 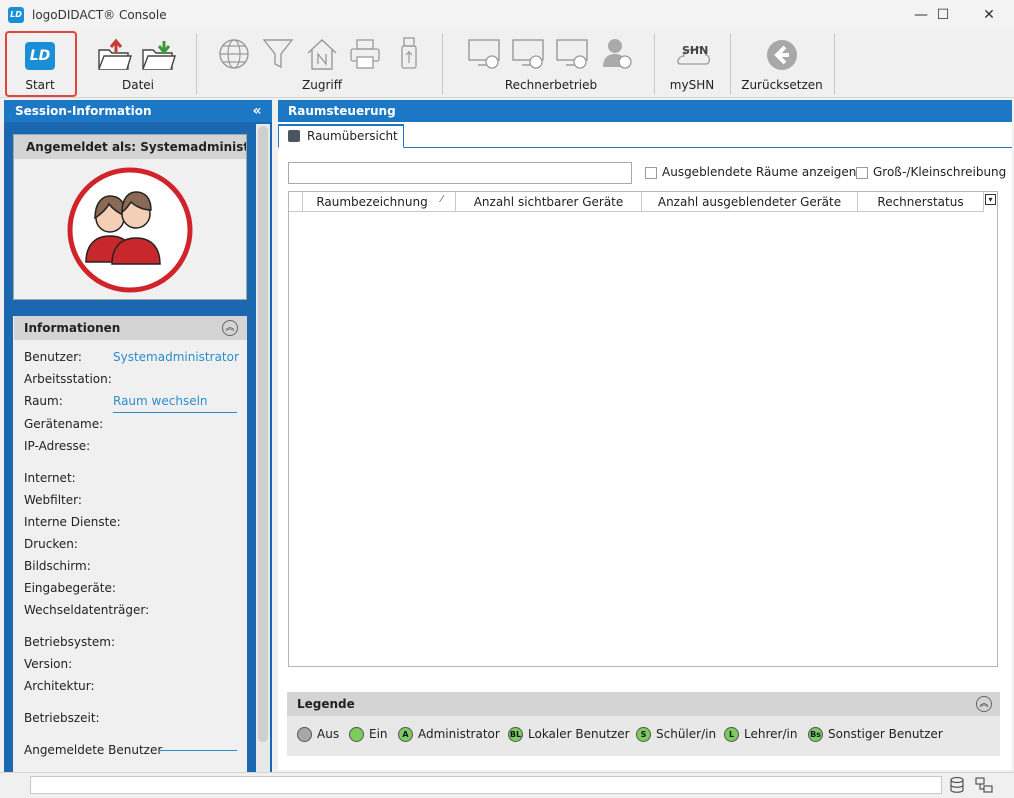 What do you see at coordinates (158, 55) in the screenshot?
I see `folder-download-icon` at bounding box center [158, 55].